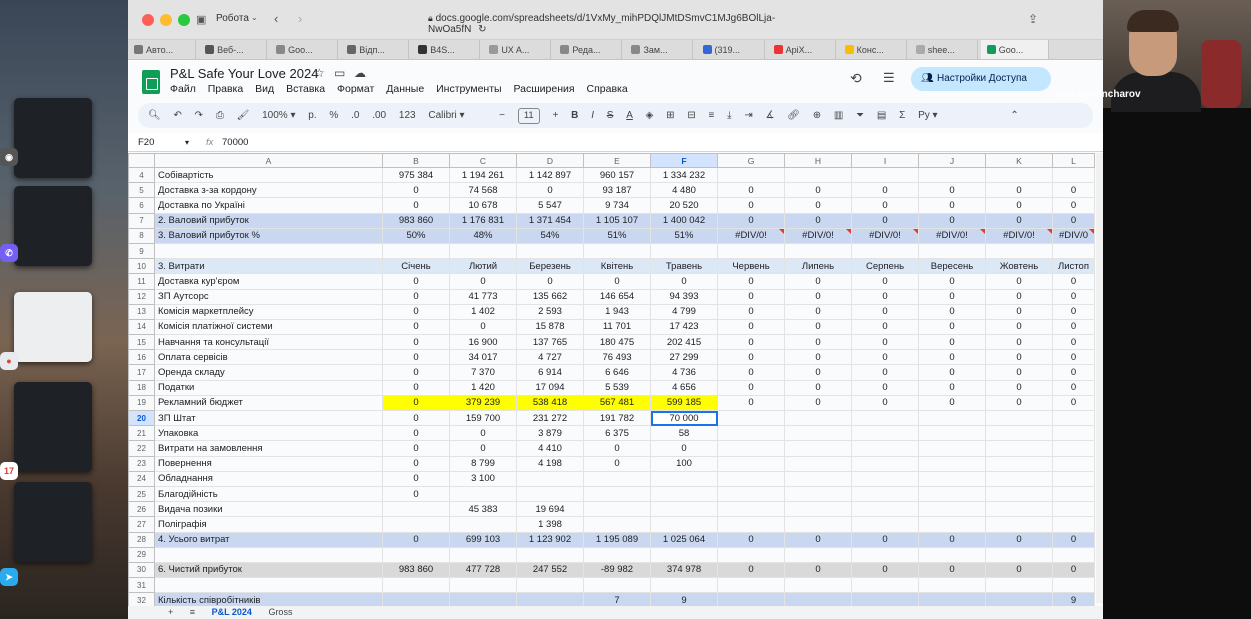  Describe the element at coordinates (684, 387) in the screenshot. I see `cell-f18: 4 656` at that location.